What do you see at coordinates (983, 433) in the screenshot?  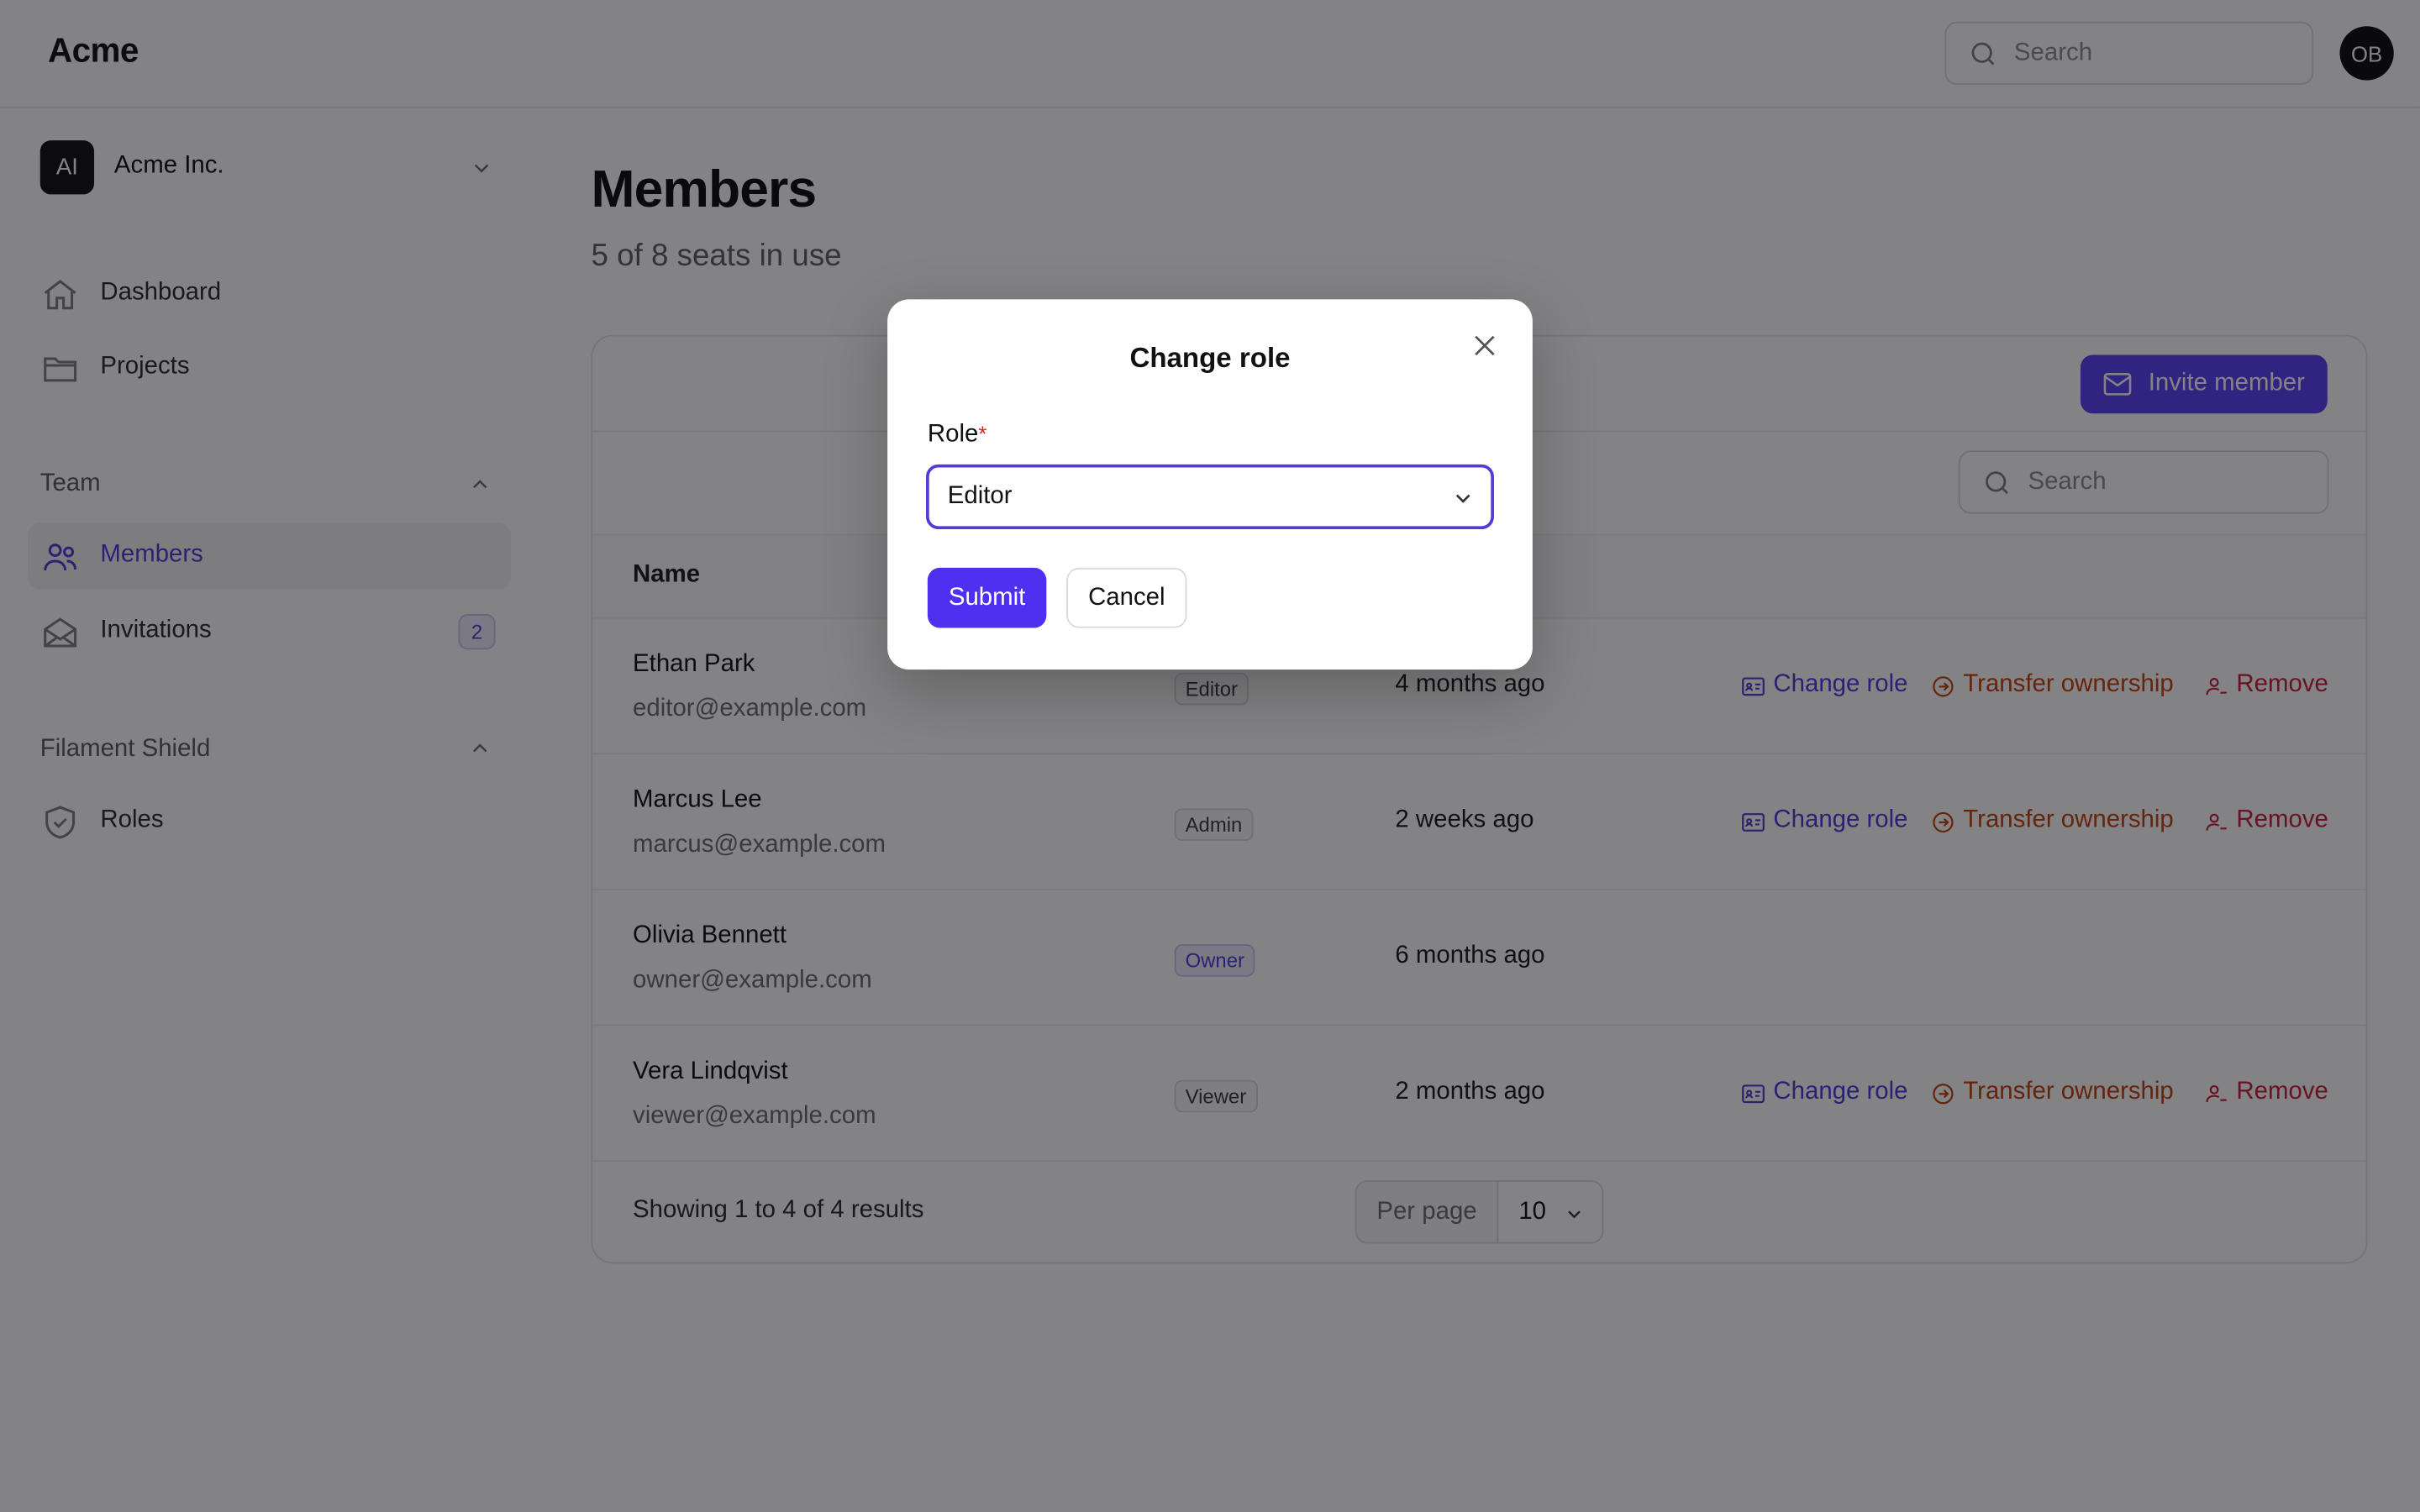 I see `required-indicator: *` at bounding box center [983, 433].